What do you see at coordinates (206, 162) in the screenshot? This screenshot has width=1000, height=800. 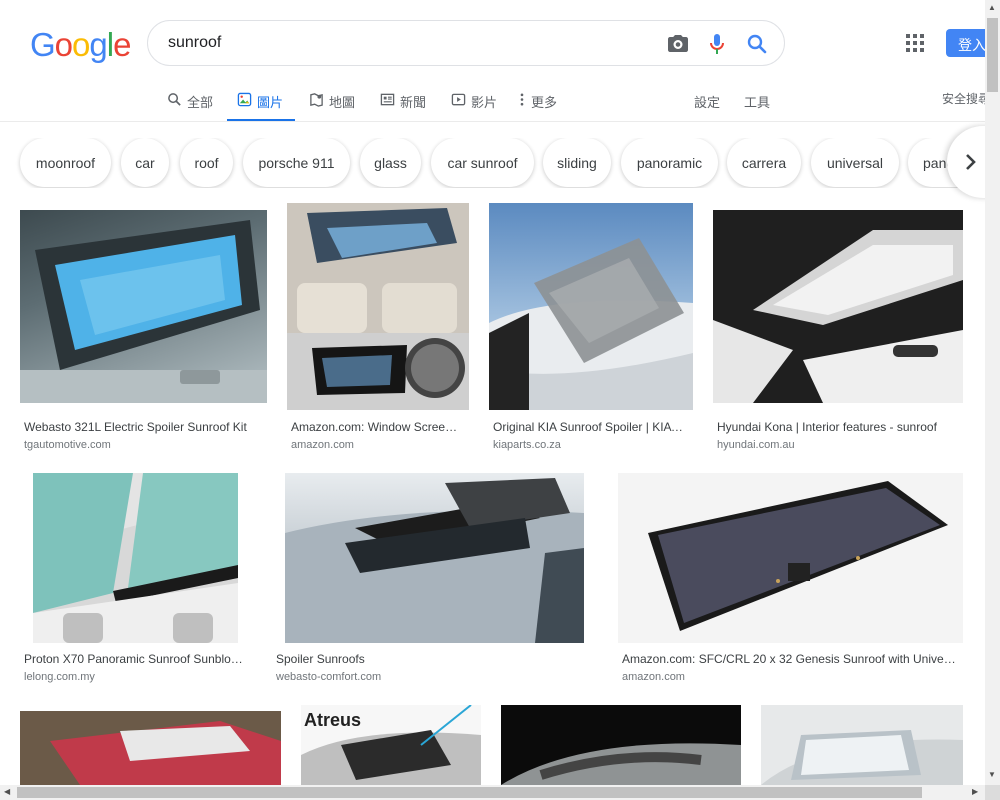 I see `chip-roof: roof` at bounding box center [206, 162].